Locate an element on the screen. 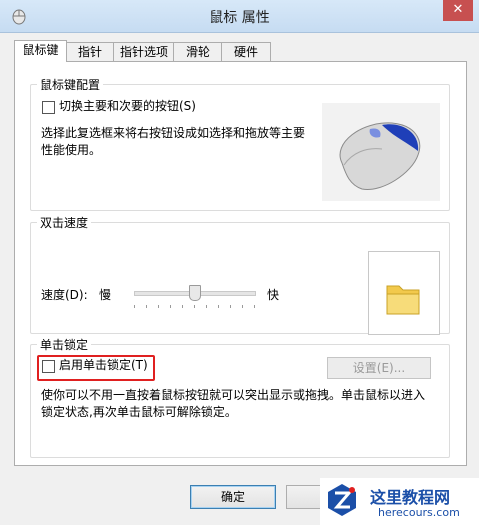 Image resolution: width=479 pixels, height=525 pixels. title-bar: 鼠标 属性 ✕ is located at coordinates (239, 16).